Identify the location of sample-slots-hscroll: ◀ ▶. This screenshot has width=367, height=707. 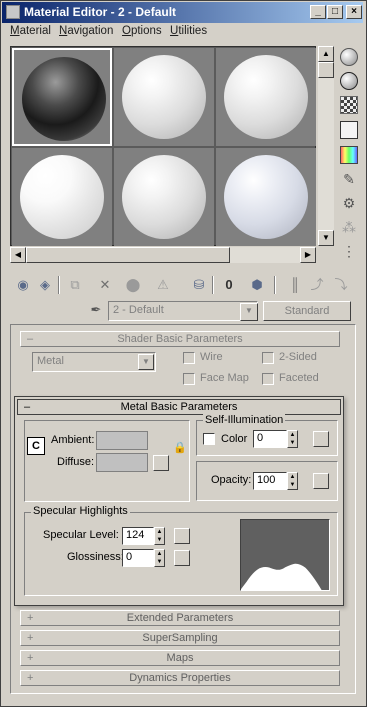
(163, 255).